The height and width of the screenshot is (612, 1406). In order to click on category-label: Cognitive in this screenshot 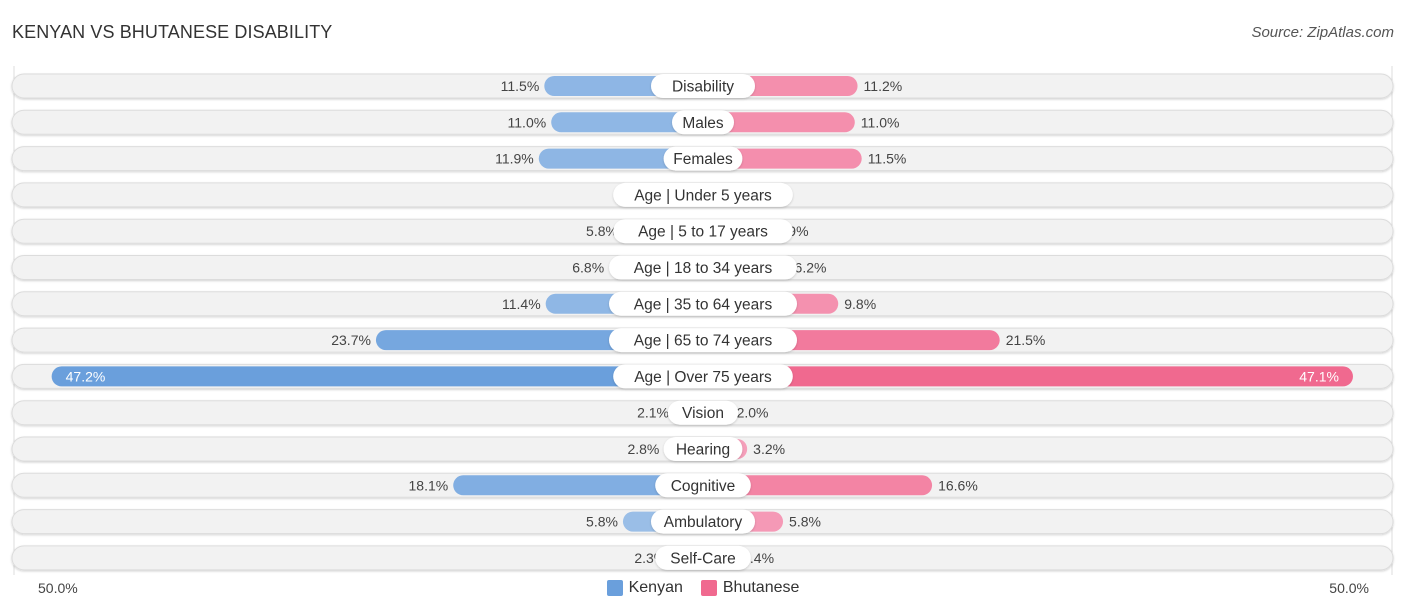, I will do `click(703, 486)`.